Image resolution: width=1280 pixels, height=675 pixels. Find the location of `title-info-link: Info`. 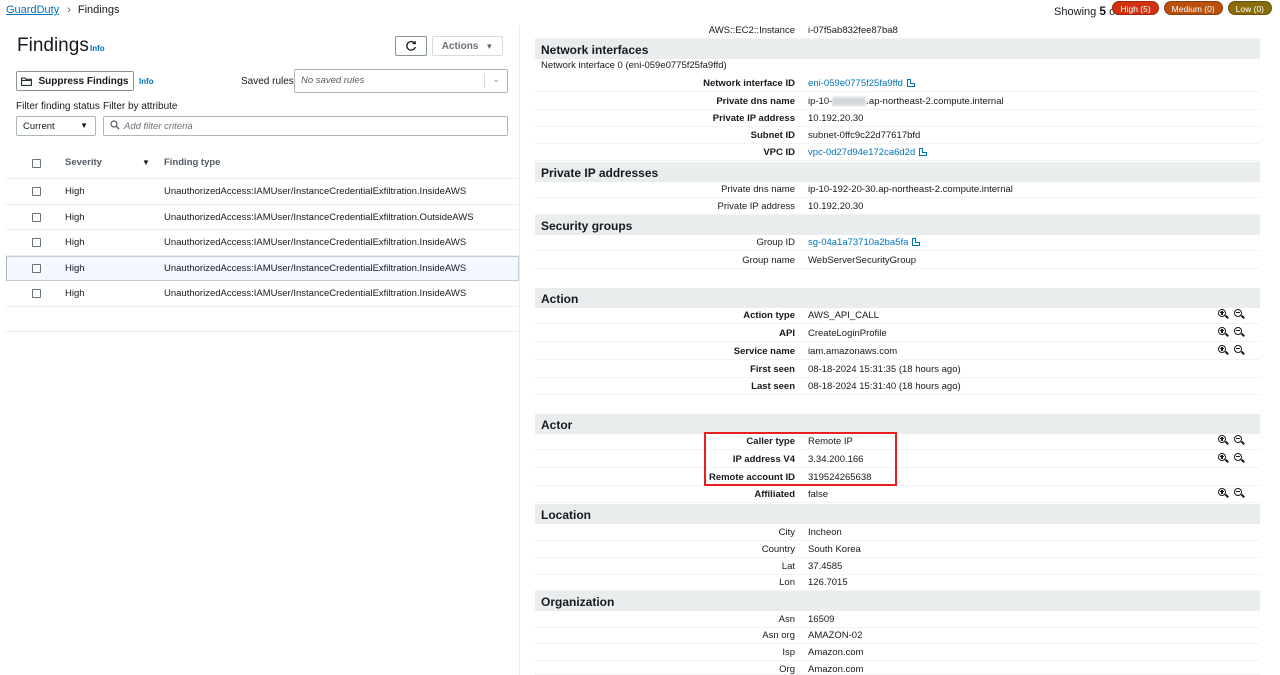

title-info-link: Info is located at coordinates (97, 48).